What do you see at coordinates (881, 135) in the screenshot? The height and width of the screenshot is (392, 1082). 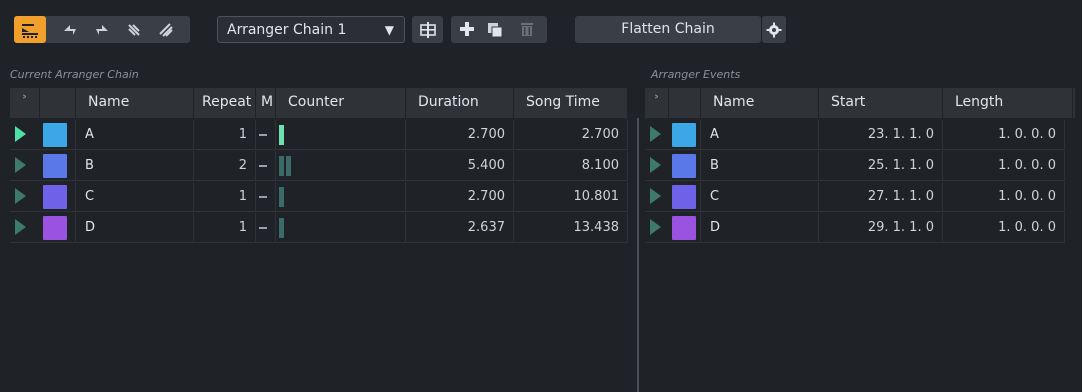 I see `event-start: 23. 1. 1. 0` at bounding box center [881, 135].